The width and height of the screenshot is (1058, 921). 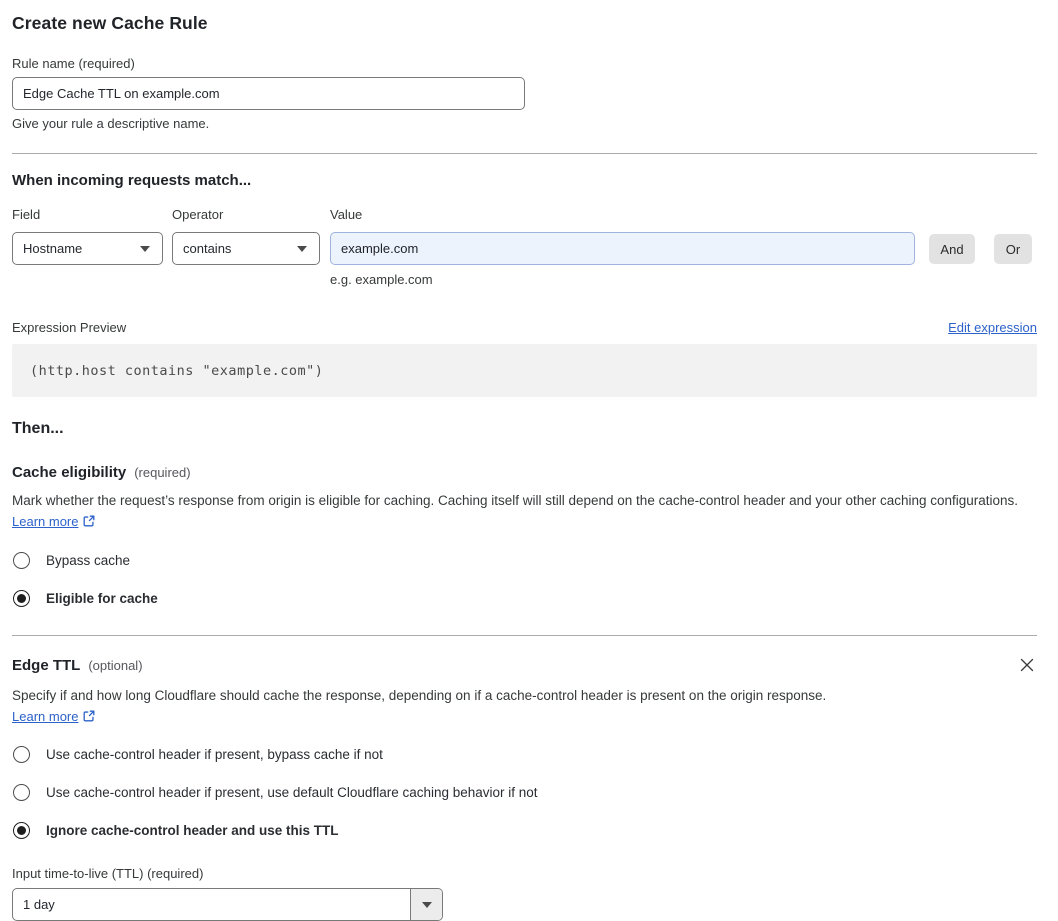 What do you see at coordinates (73, 63) in the screenshot?
I see `rule-name-label: Rule name (required)` at bounding box center [73, 63].